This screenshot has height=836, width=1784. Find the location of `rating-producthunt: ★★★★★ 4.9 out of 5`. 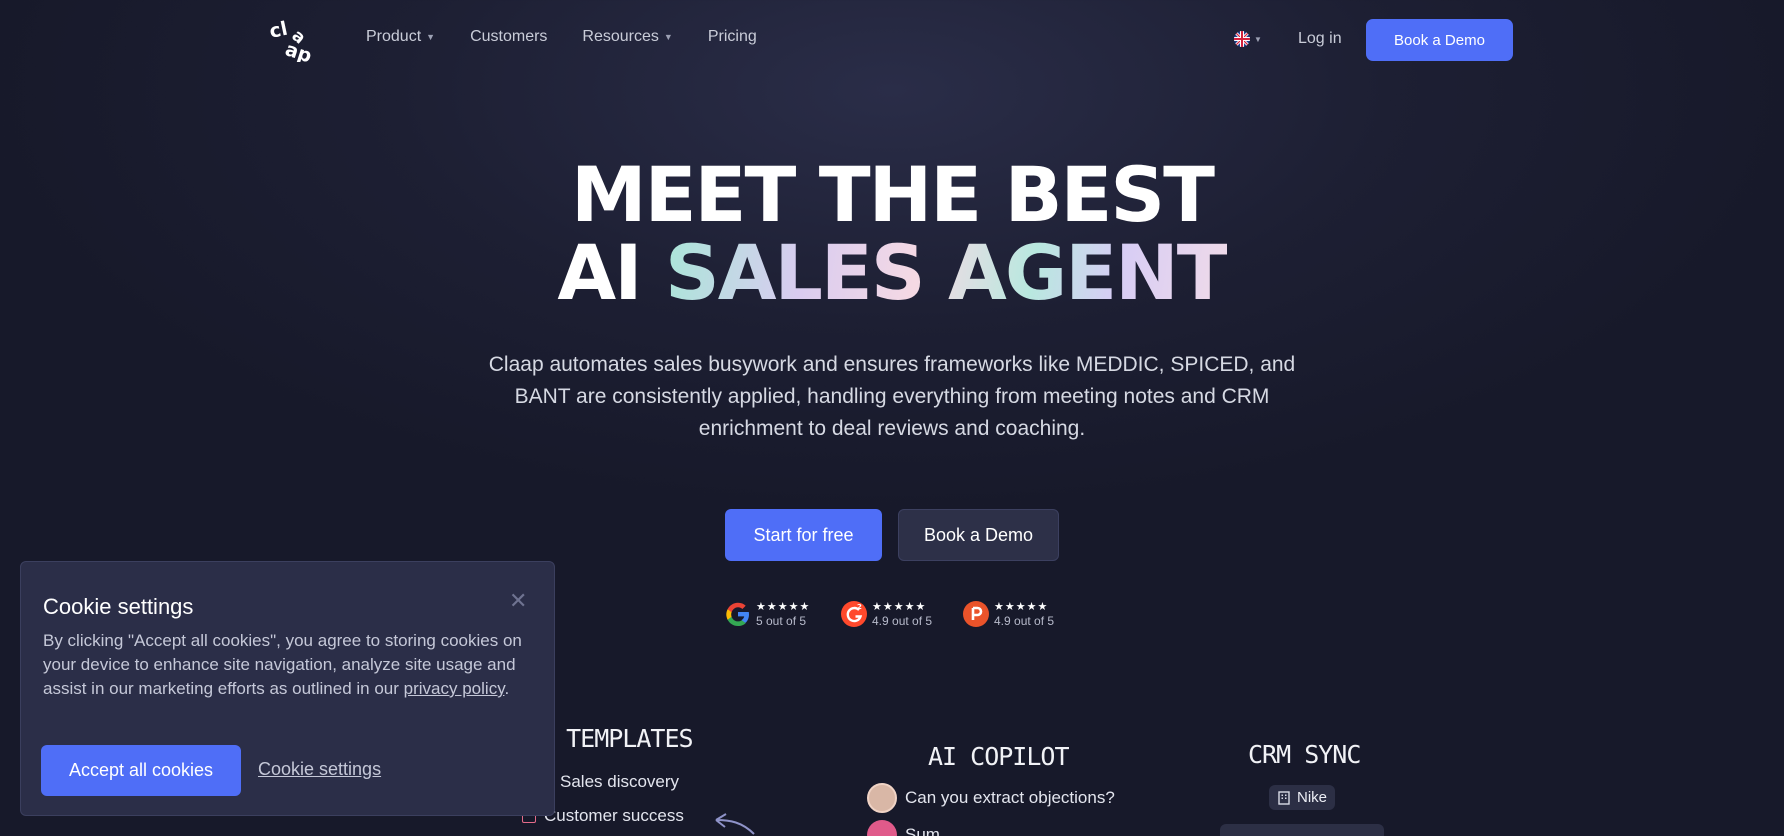

rating-producthunt: ★★★★★ 4.9 out of 5 is located at coordinates (1008, 614).